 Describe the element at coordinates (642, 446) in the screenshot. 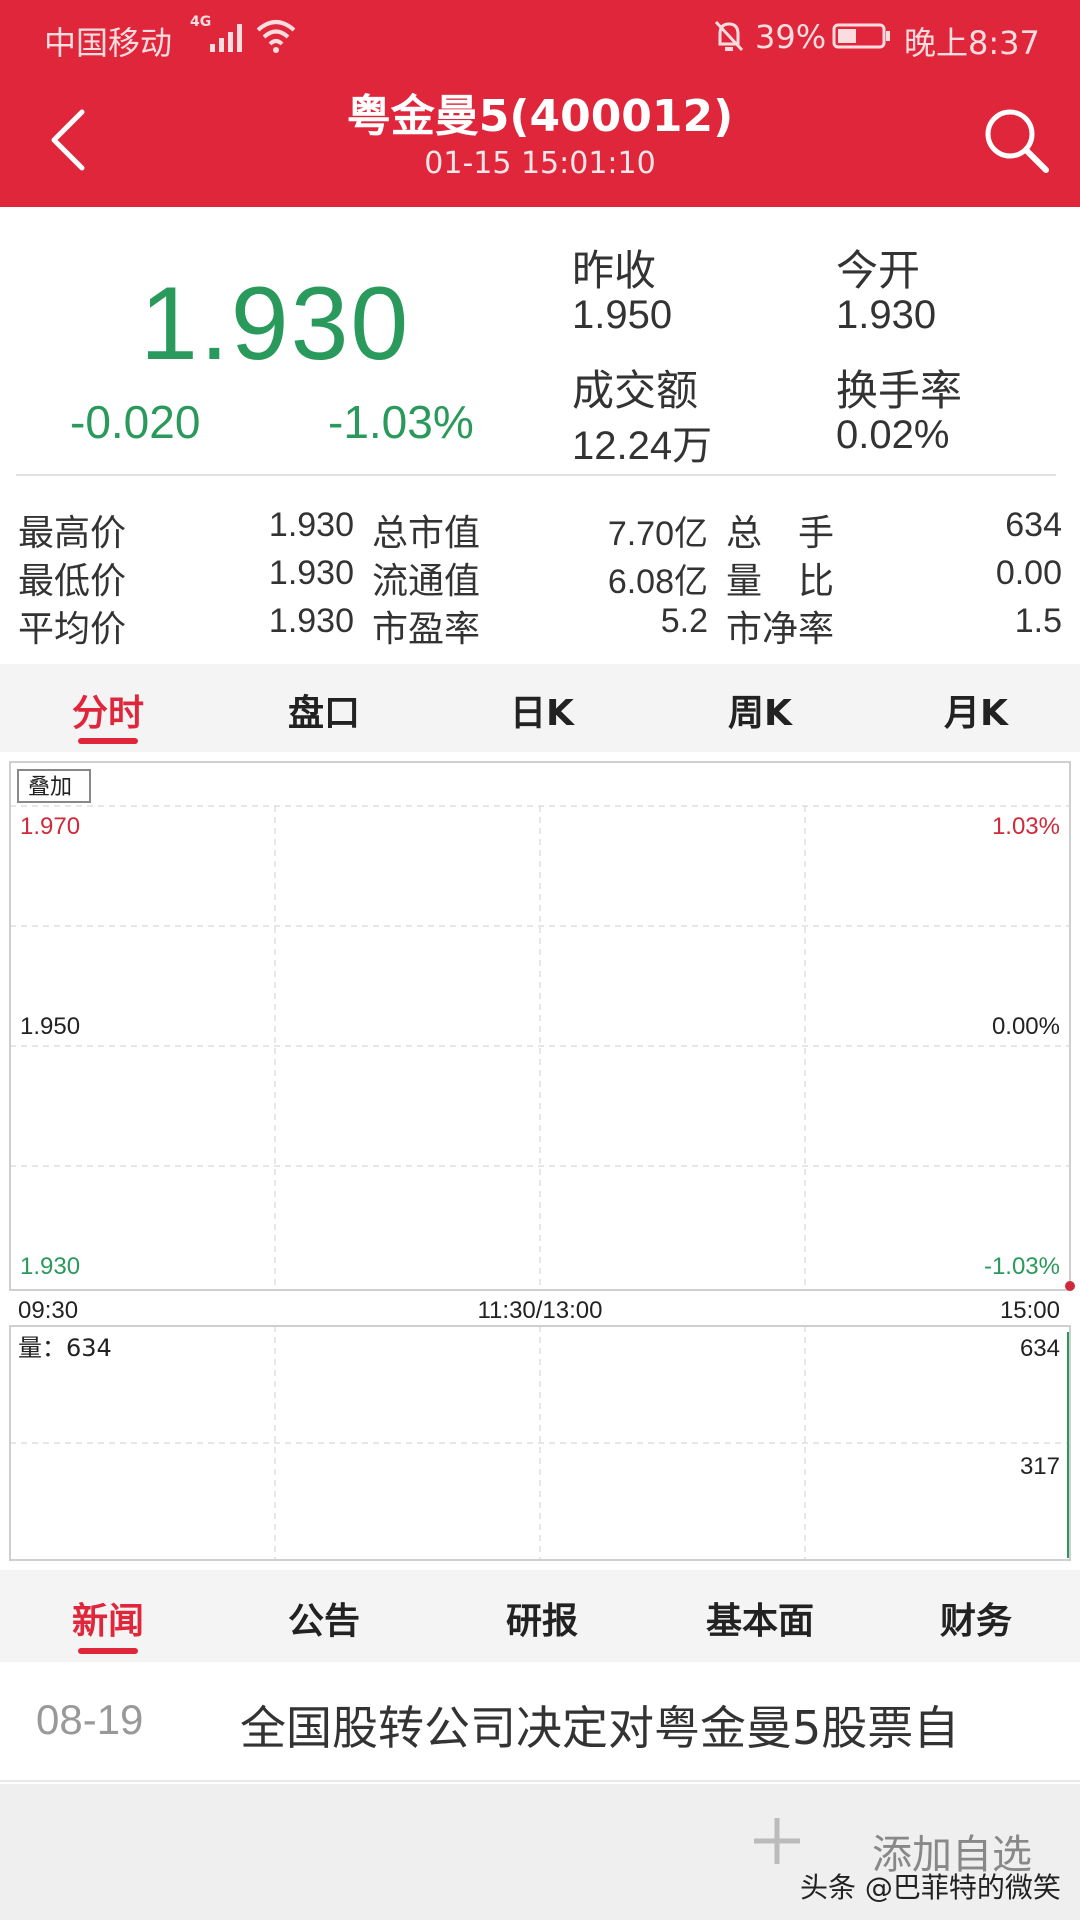

I see `turnover-value: 12.24万` at that location.